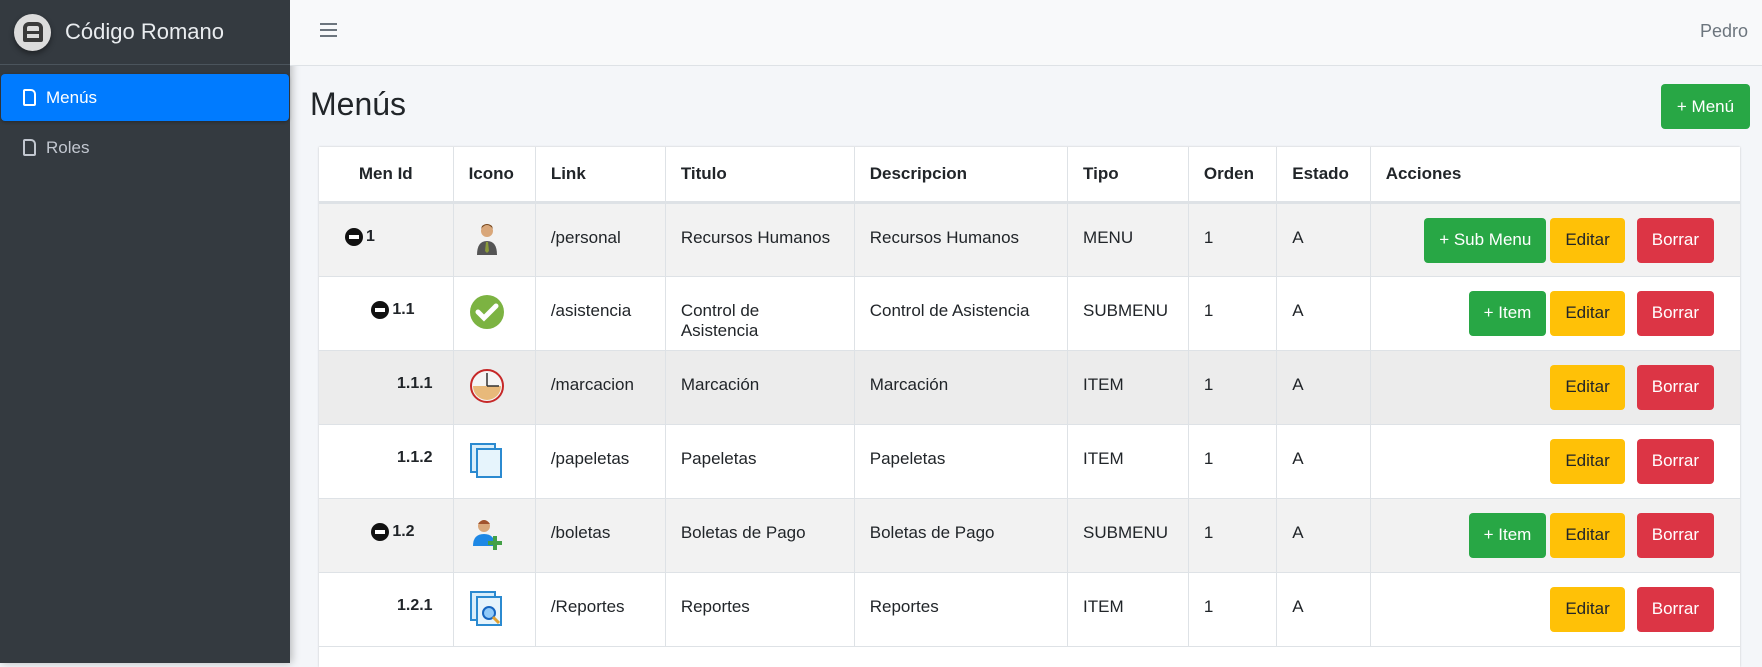 Image resolution: width=1762 pixels, height=667 pixels. What do you see at coordinates (1485, 240) in the screenshot?
I see `add-submenu-button: + Sub Menu` at bounding box center [1485, 240].